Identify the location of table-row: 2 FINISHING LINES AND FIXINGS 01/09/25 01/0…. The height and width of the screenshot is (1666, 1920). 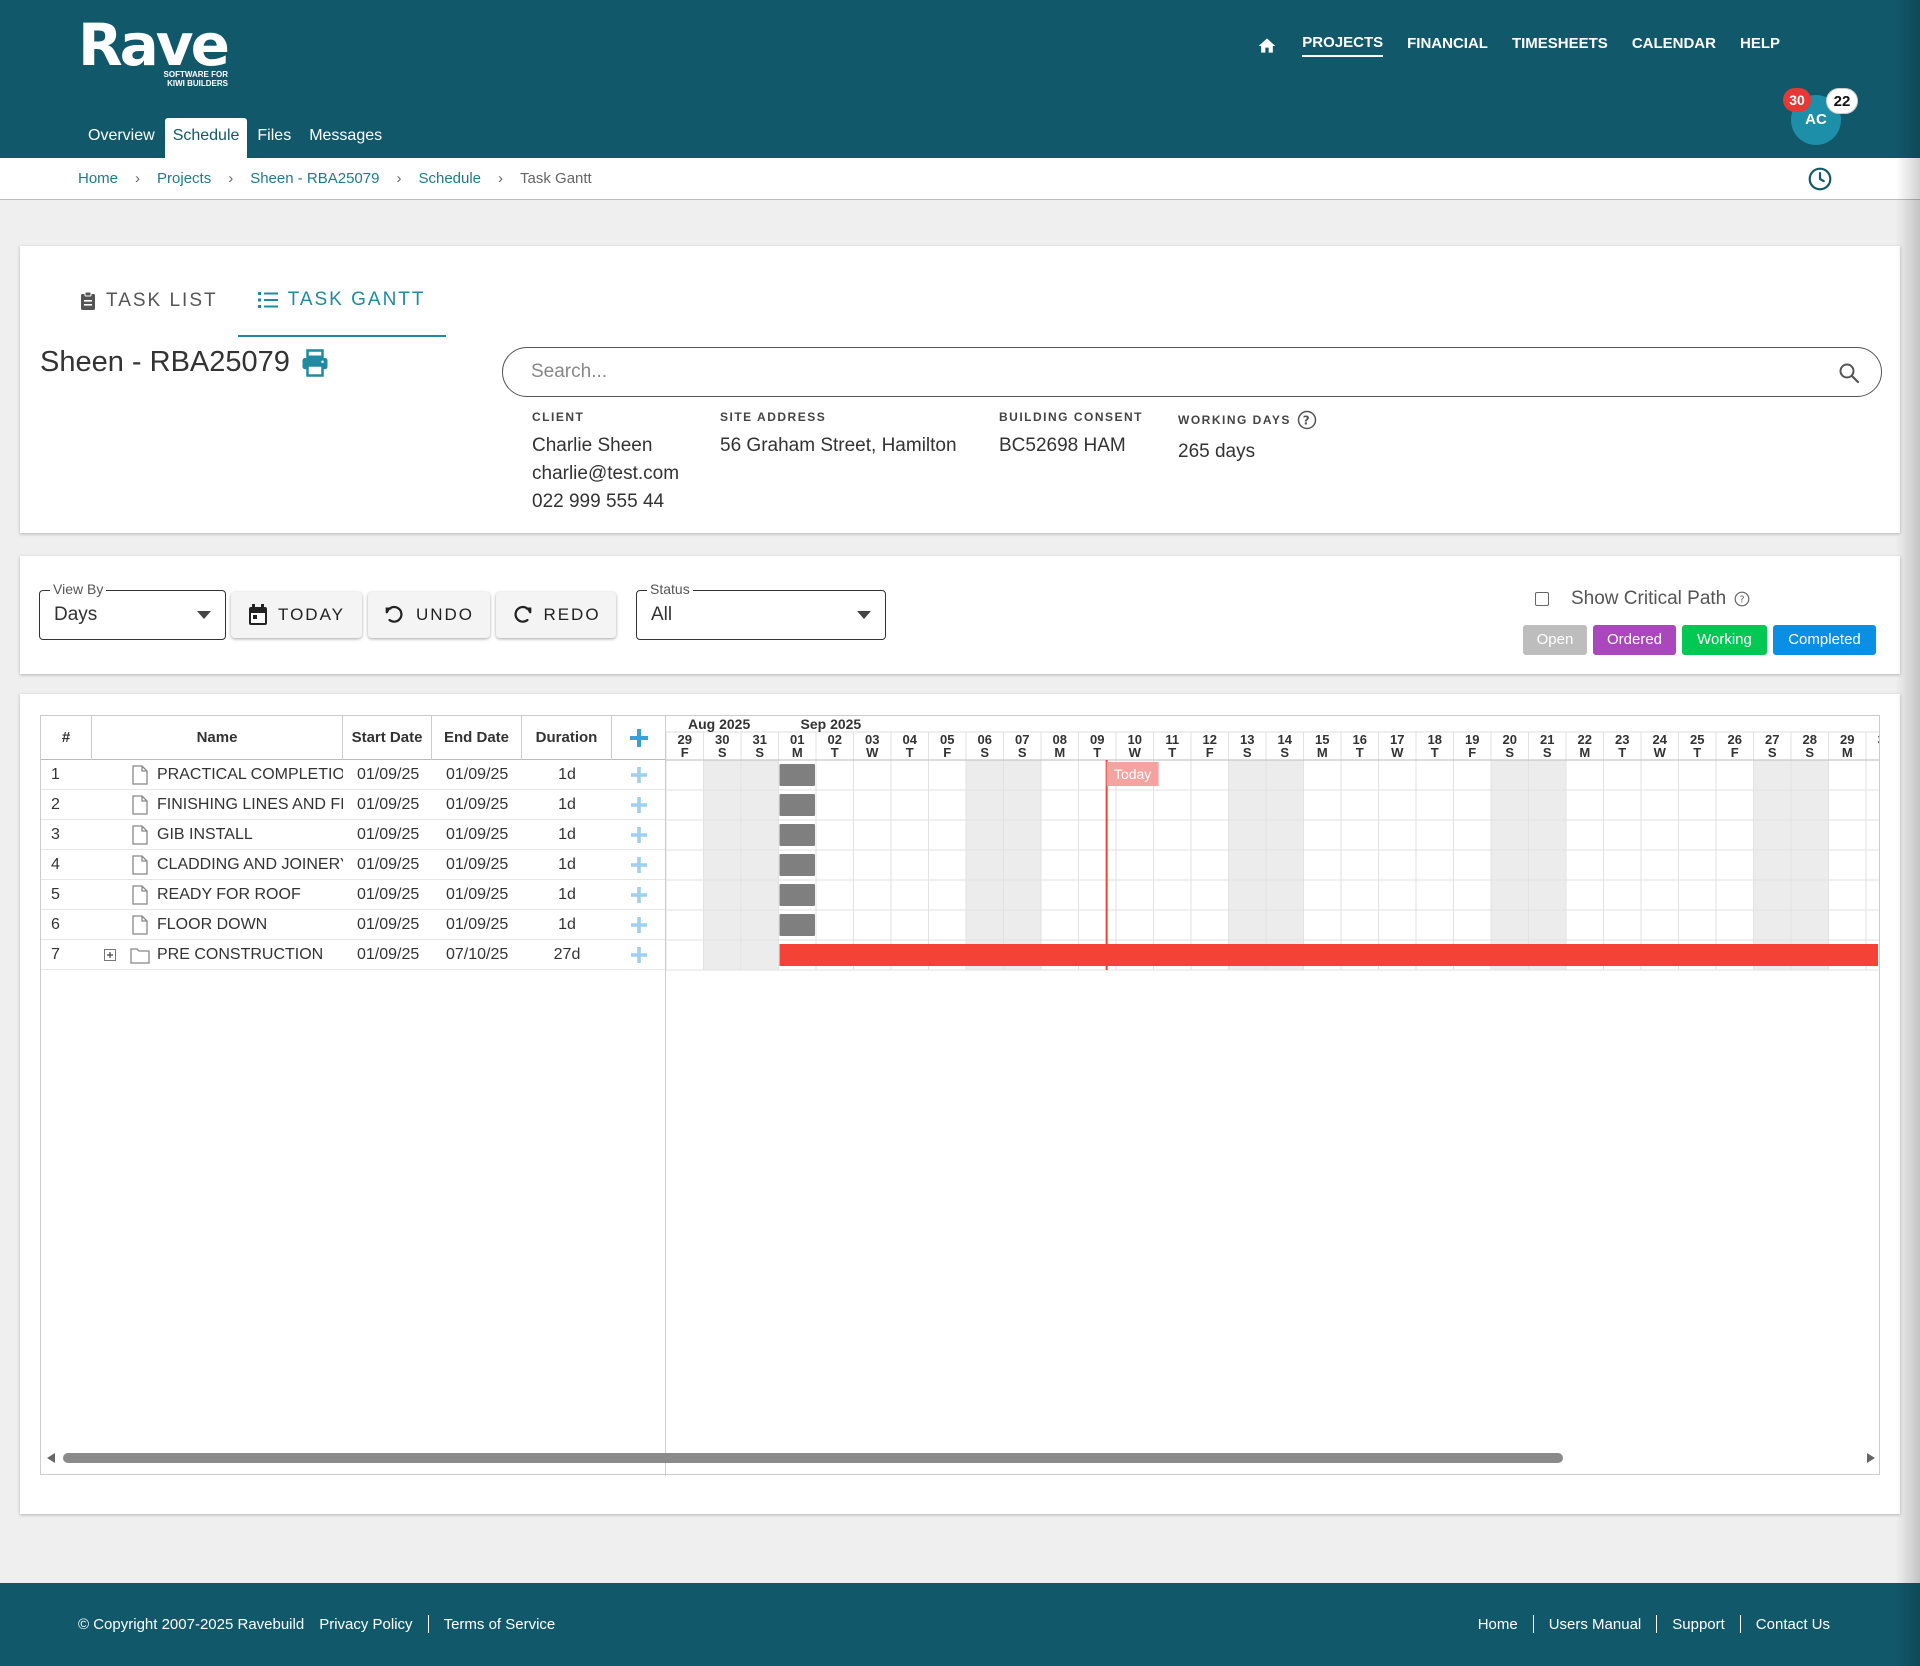
(353, 805).